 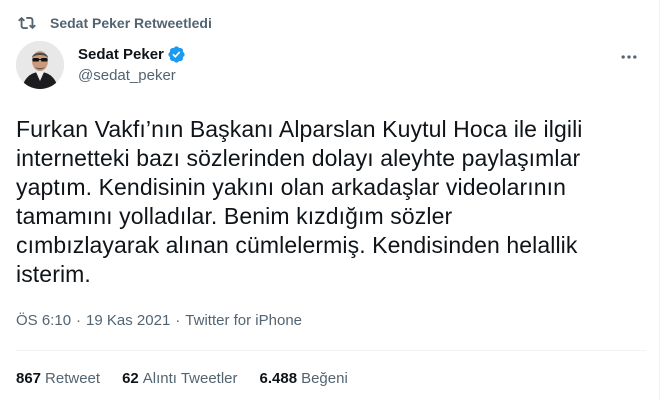 I want to click on retweet-count-link: 867 Retweet, so click(x=58, y=378).